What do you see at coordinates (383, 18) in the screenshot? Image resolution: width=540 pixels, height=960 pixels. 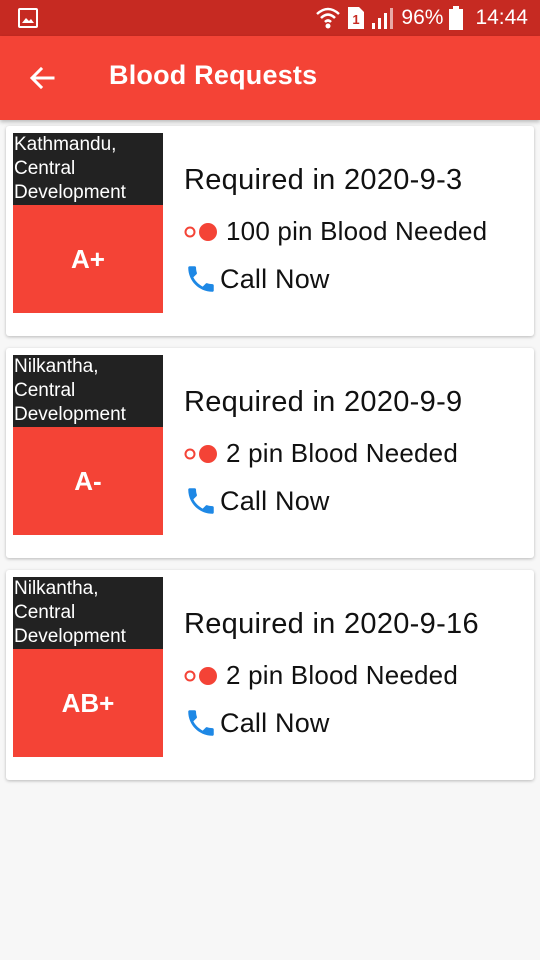 I see `signal-icon` at bounding box center [383, 18].